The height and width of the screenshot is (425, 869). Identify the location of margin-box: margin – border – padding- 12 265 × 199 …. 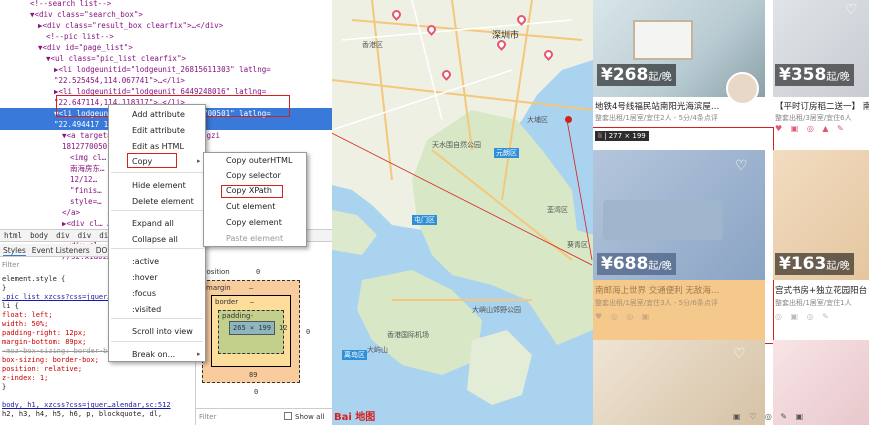
(251, 331).